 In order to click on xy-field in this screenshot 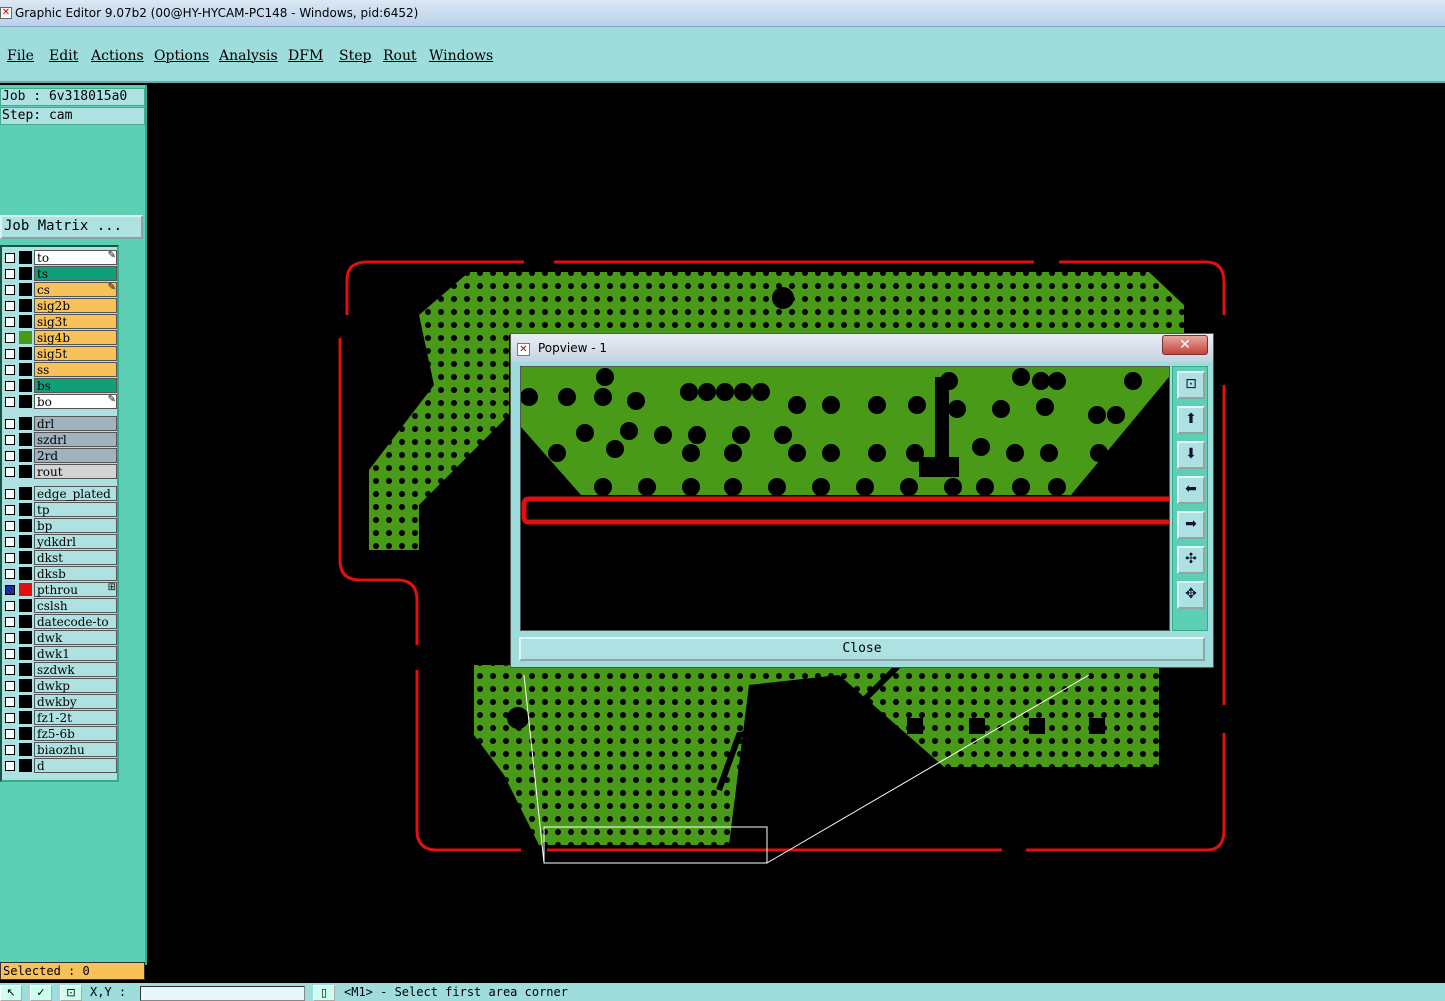, I will do `click(222, 993)`.